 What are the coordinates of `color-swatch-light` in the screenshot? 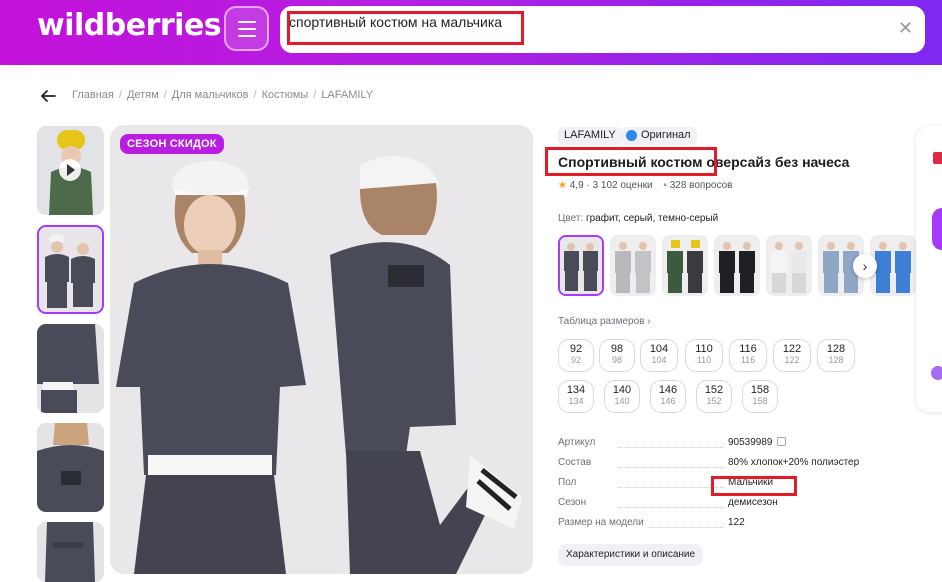 It's located at (789, 265).